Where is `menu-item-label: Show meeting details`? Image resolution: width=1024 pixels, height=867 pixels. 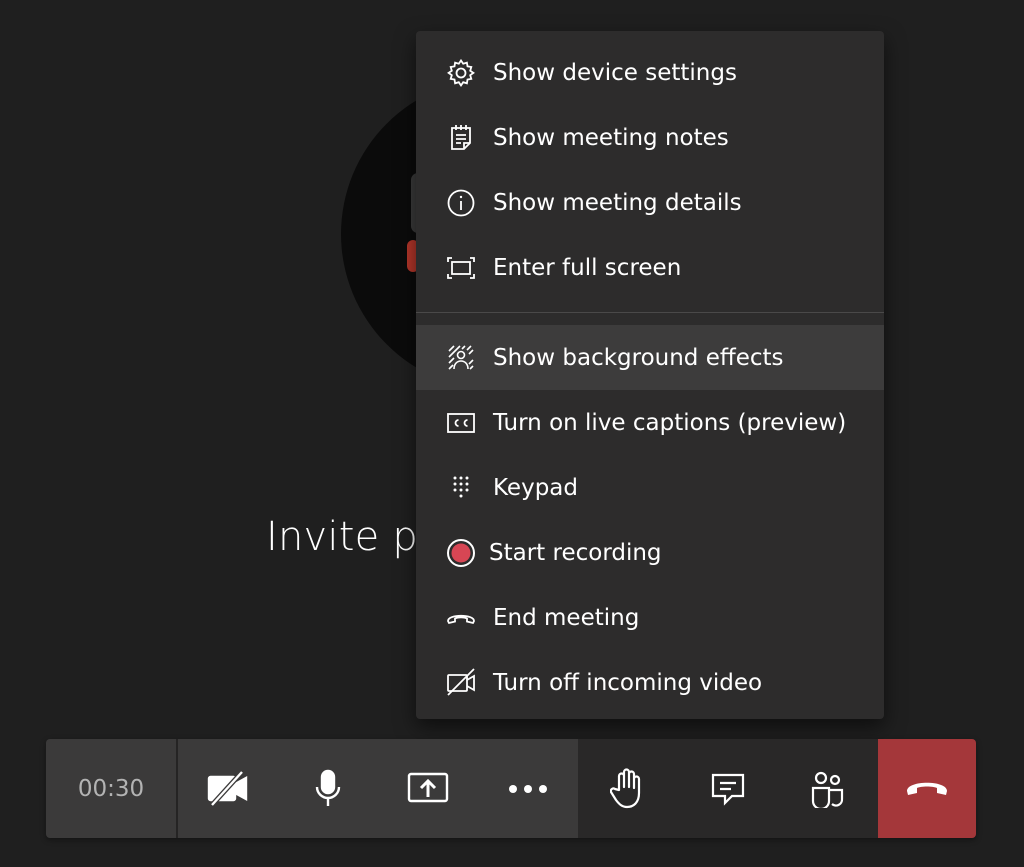 menu-item-label: Show meeting details is located at coordinates (617, 202).